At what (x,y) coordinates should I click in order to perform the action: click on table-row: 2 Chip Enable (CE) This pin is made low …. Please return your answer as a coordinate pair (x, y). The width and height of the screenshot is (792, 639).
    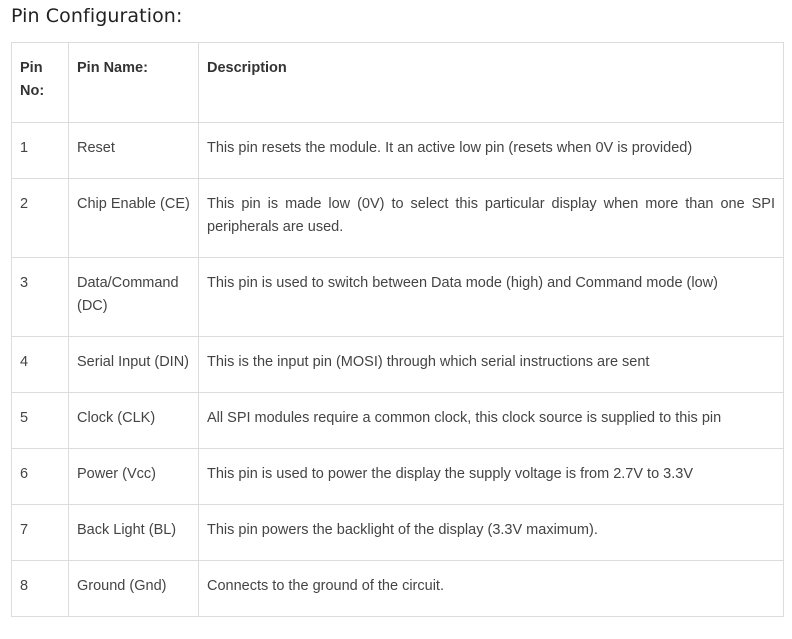
    Looking at the image, I should click on (397, 218).